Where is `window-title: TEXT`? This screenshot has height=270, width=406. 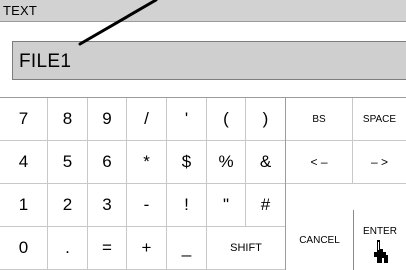
window-title: TEXT is located at coordinates (20, 10).